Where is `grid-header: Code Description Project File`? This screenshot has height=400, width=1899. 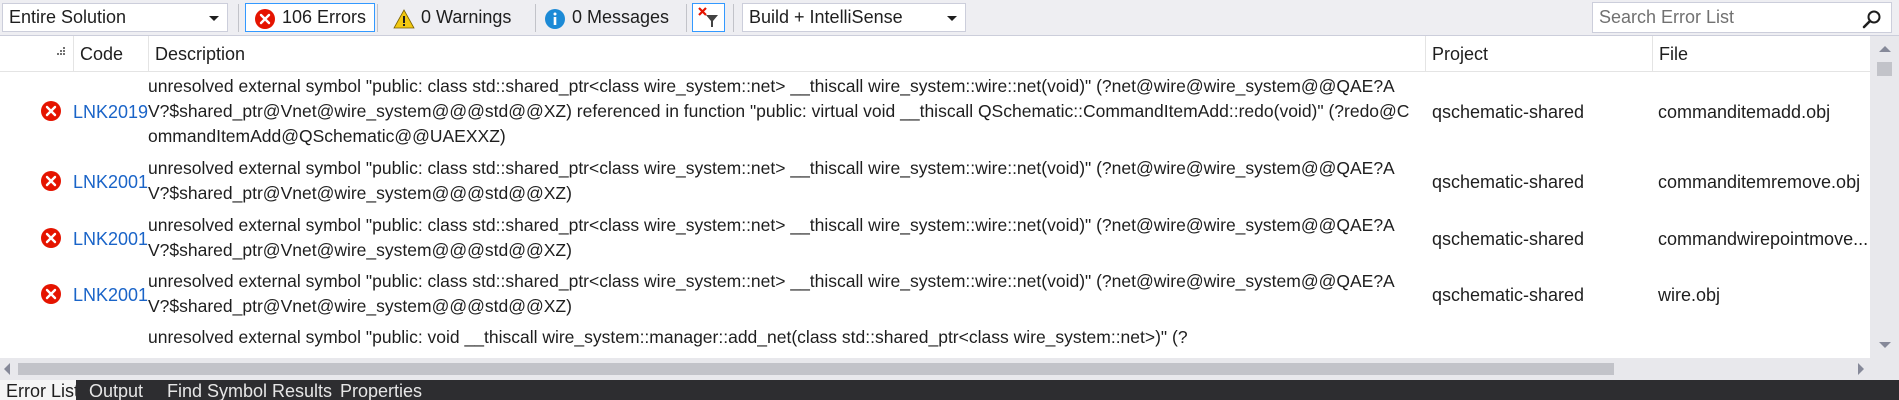
grid-header: Code Description Project File is located at coordinates (935, 54).